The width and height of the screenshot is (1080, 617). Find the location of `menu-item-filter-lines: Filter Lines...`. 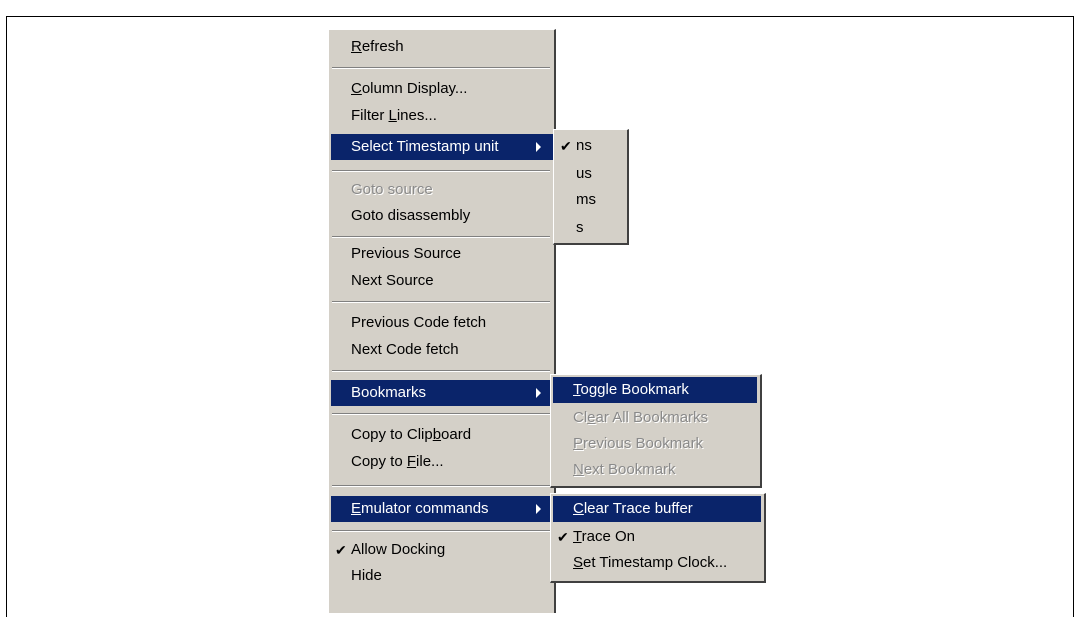

menu-item-filter-lines: Filter Lines... is located at coordinates (442, 116).